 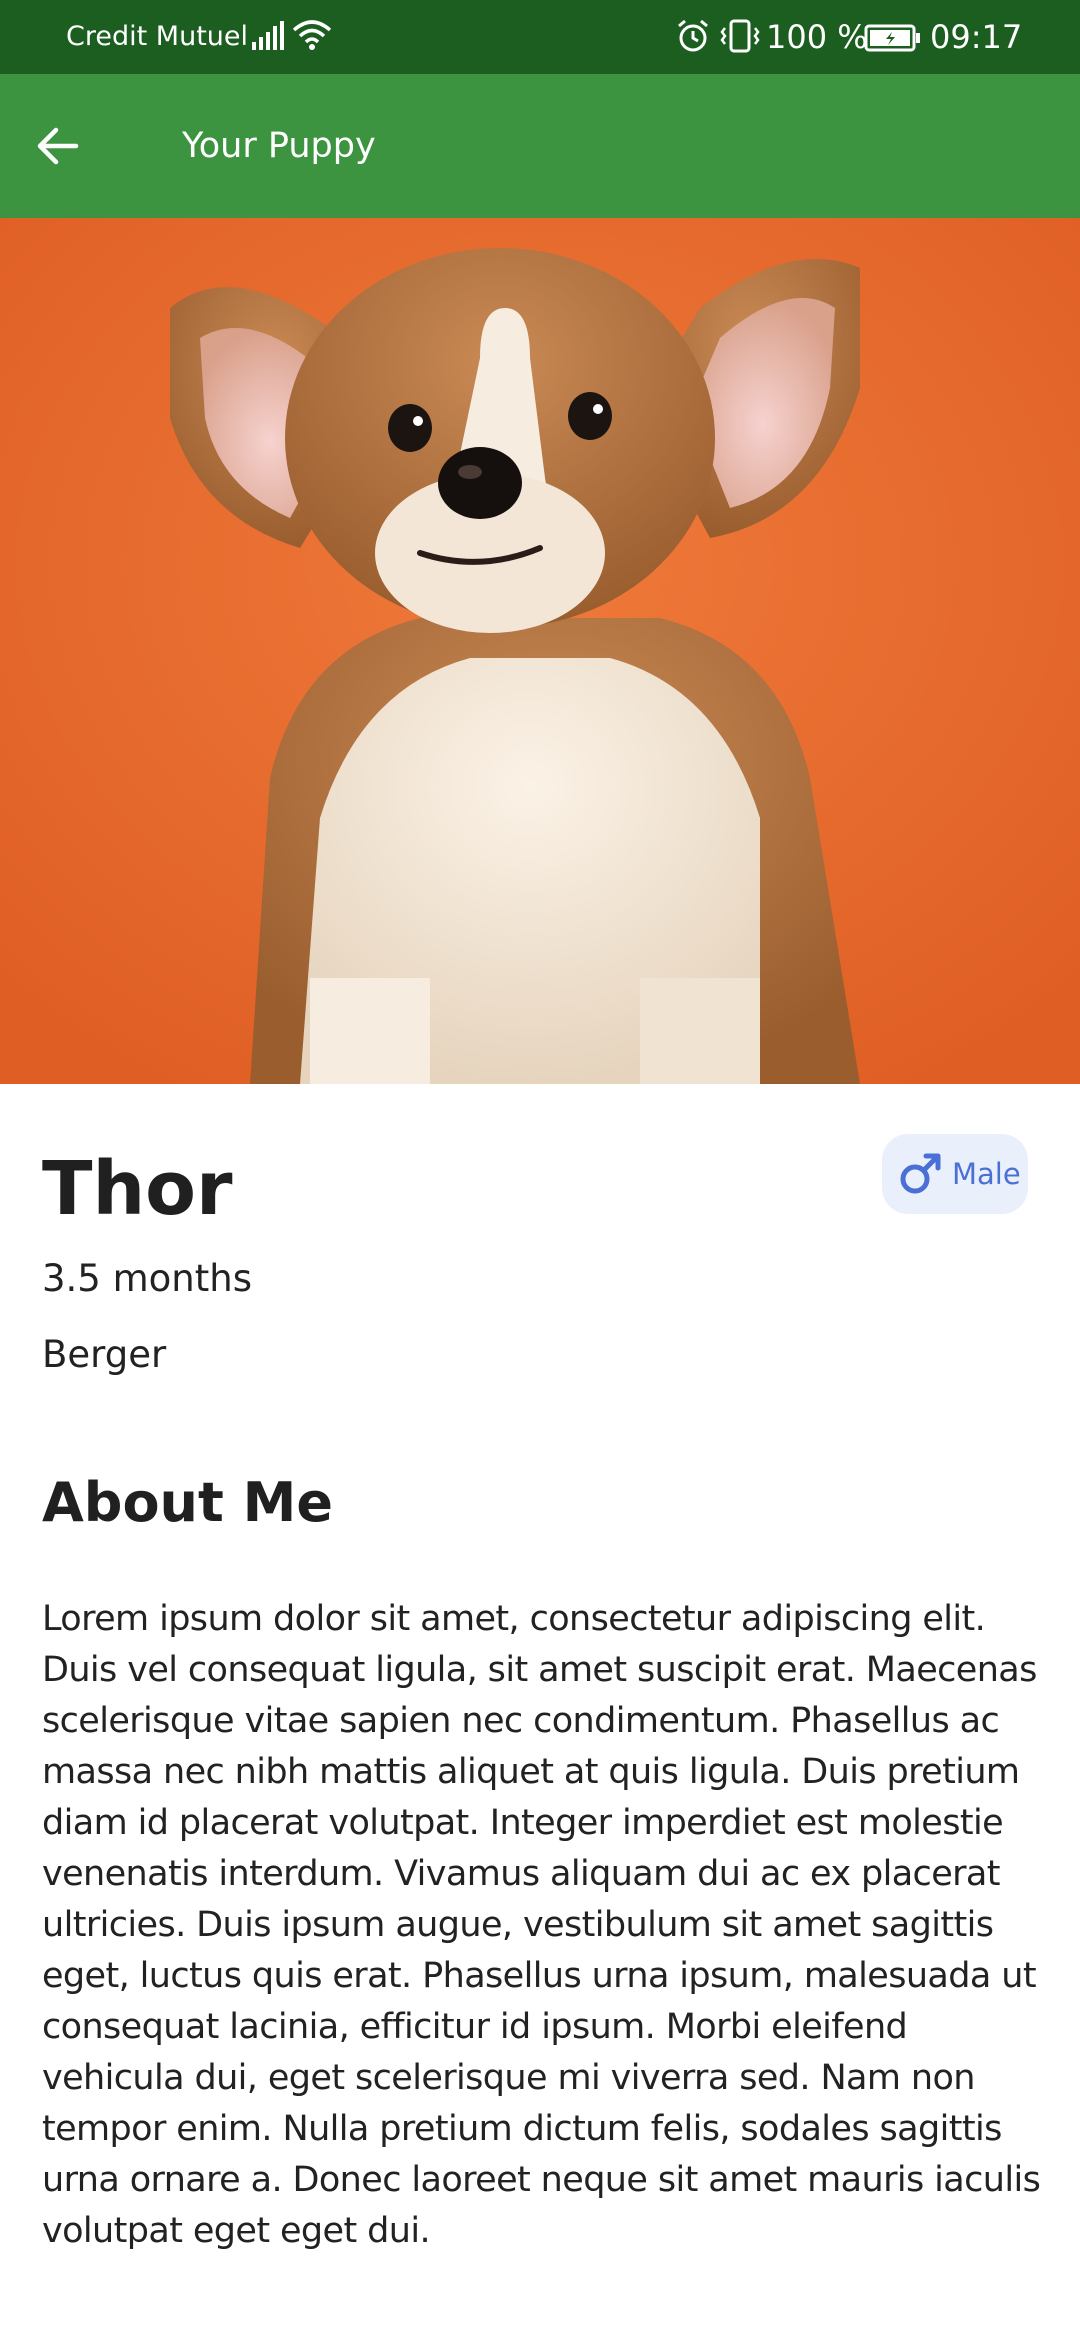 I want to click on alarm-icon, so click(x=693, y=35).